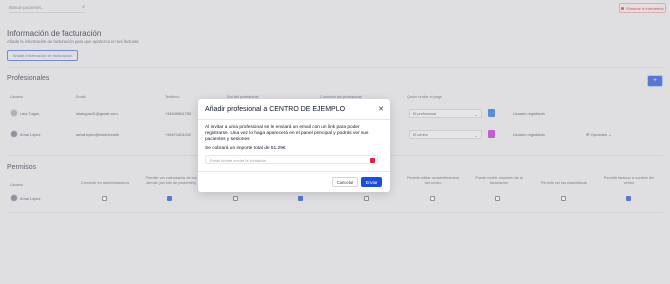 This screenshot has width=670, height=284. I want to click on close-icon: ✕, so click(381, 109).